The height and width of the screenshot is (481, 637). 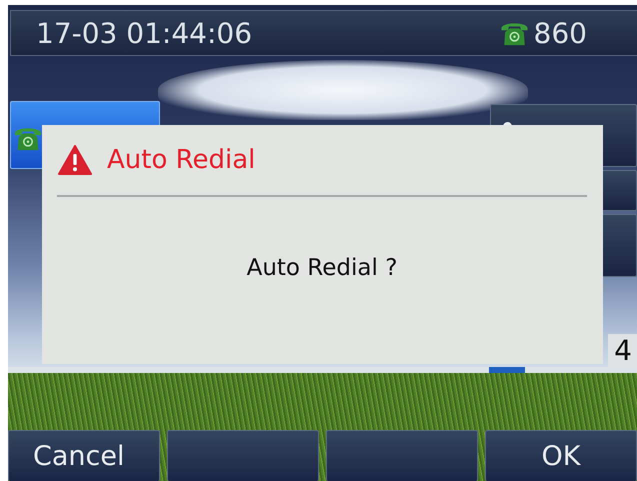 What do you see at coordinates (560, 33) in the screenshot?
I see `account-number: 860` at bounding box center [560, 33].